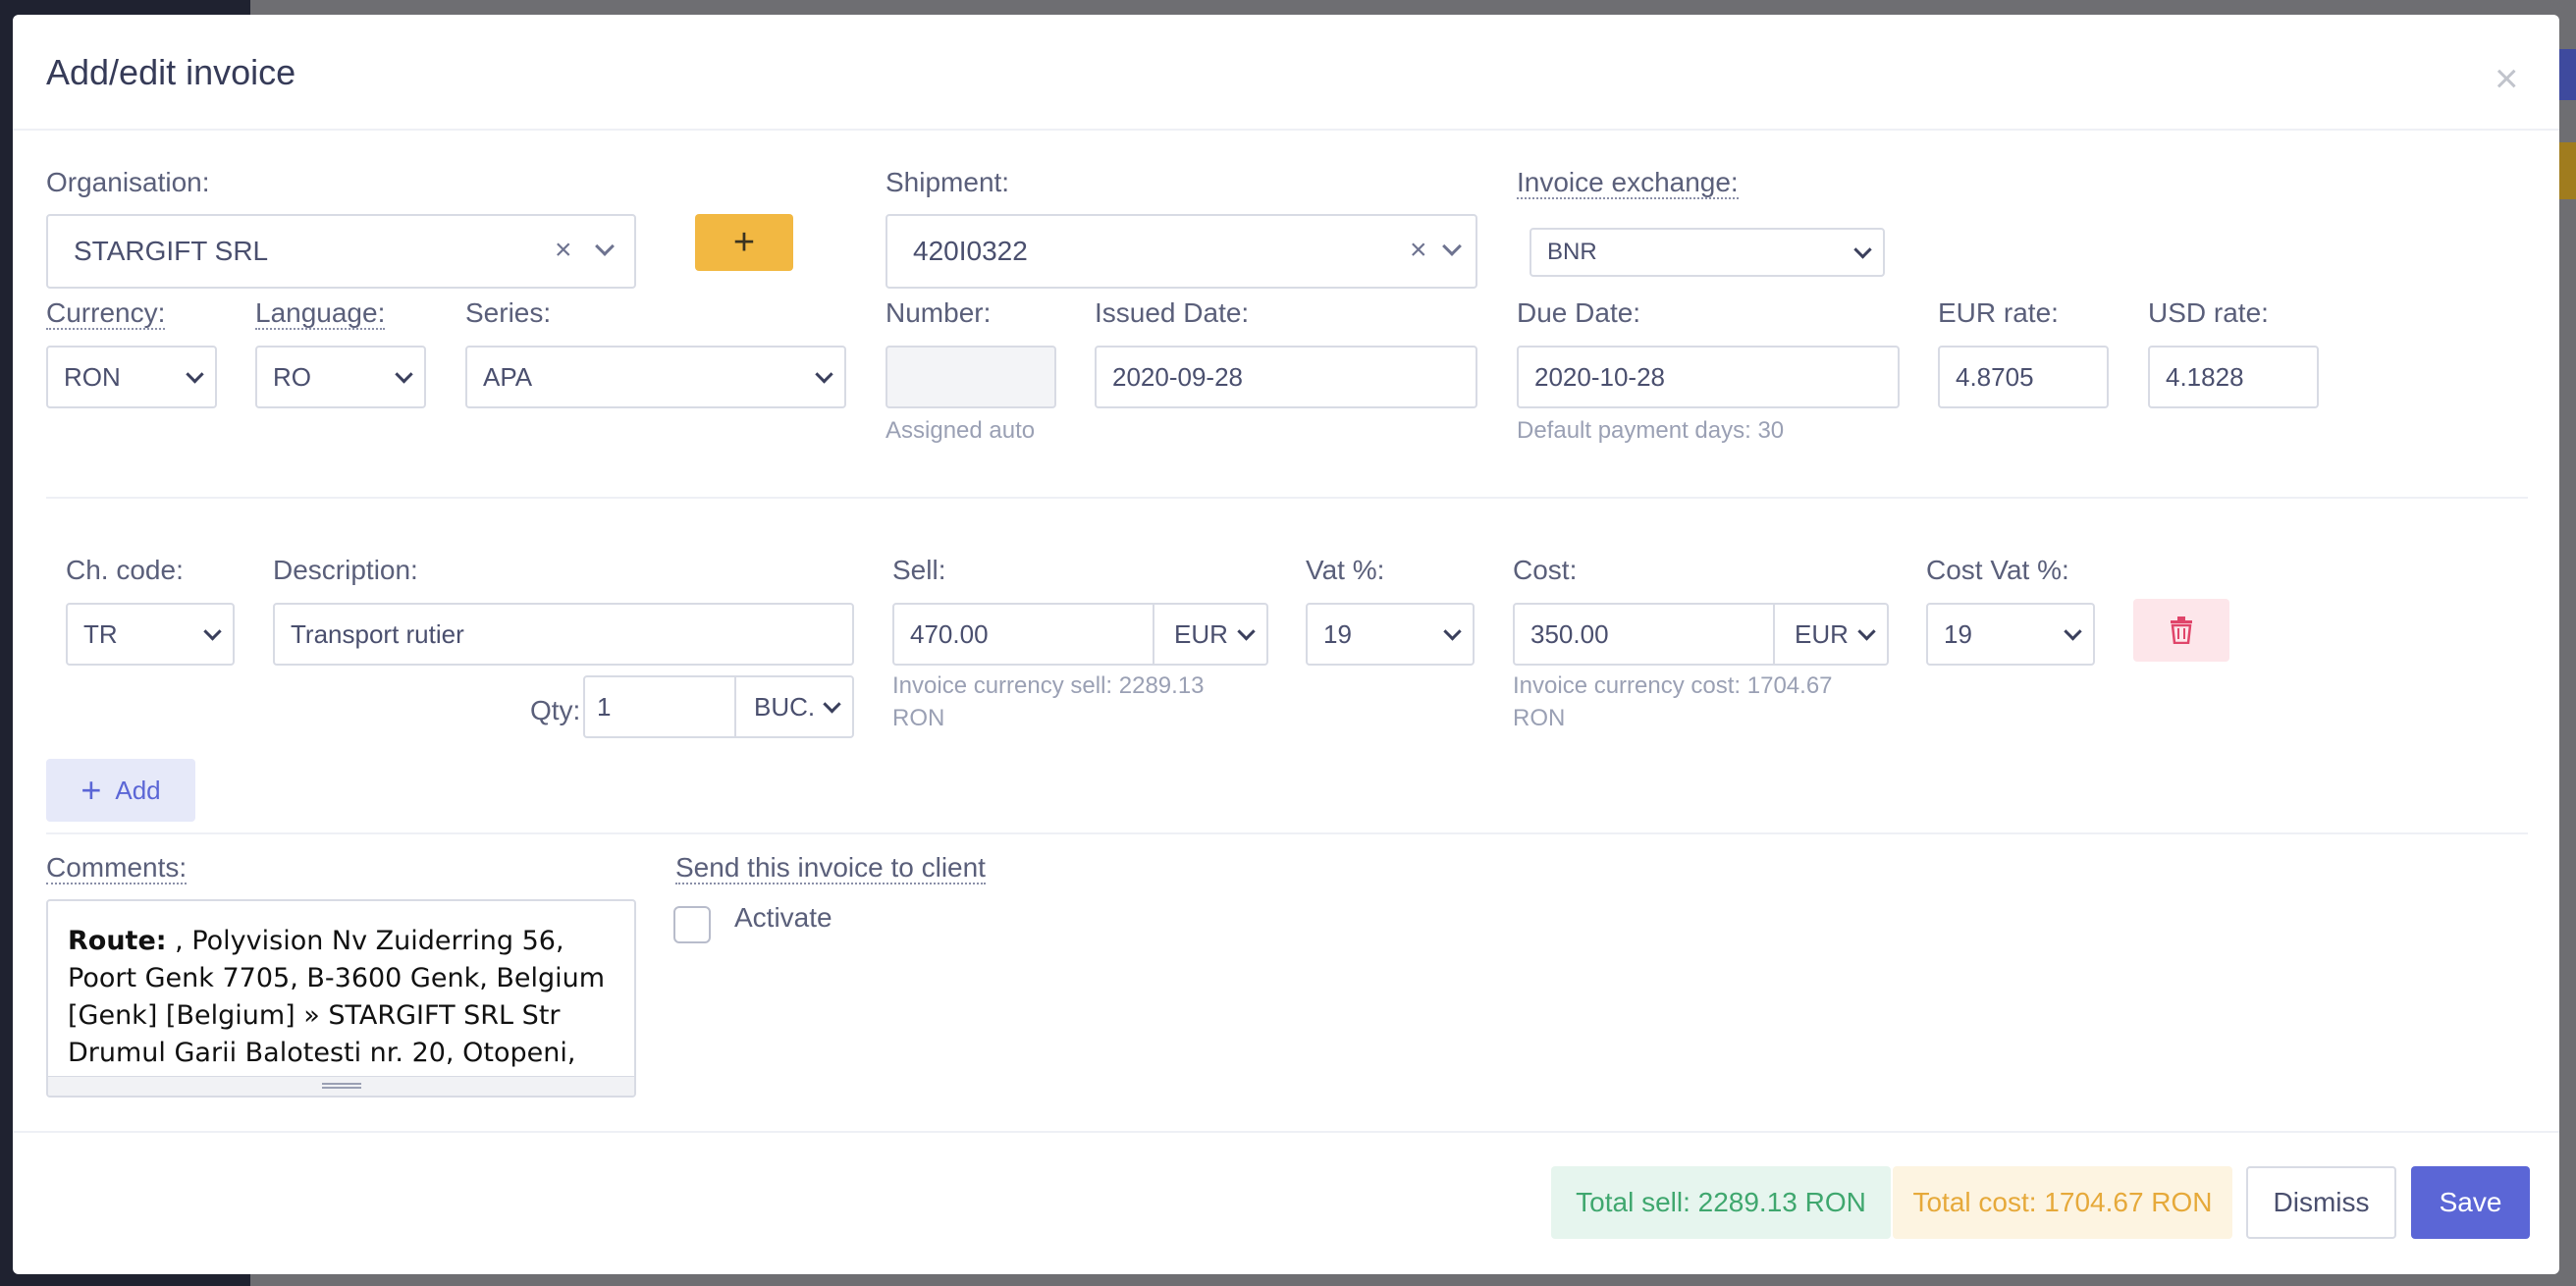 The width and height of the screenshot is (2576, 1286). What do you see at coordinates (1628, 183) in the screenshot?
I see `invoice-exchange-label: Invoice exchange:` at bounding box center [1628, 183].